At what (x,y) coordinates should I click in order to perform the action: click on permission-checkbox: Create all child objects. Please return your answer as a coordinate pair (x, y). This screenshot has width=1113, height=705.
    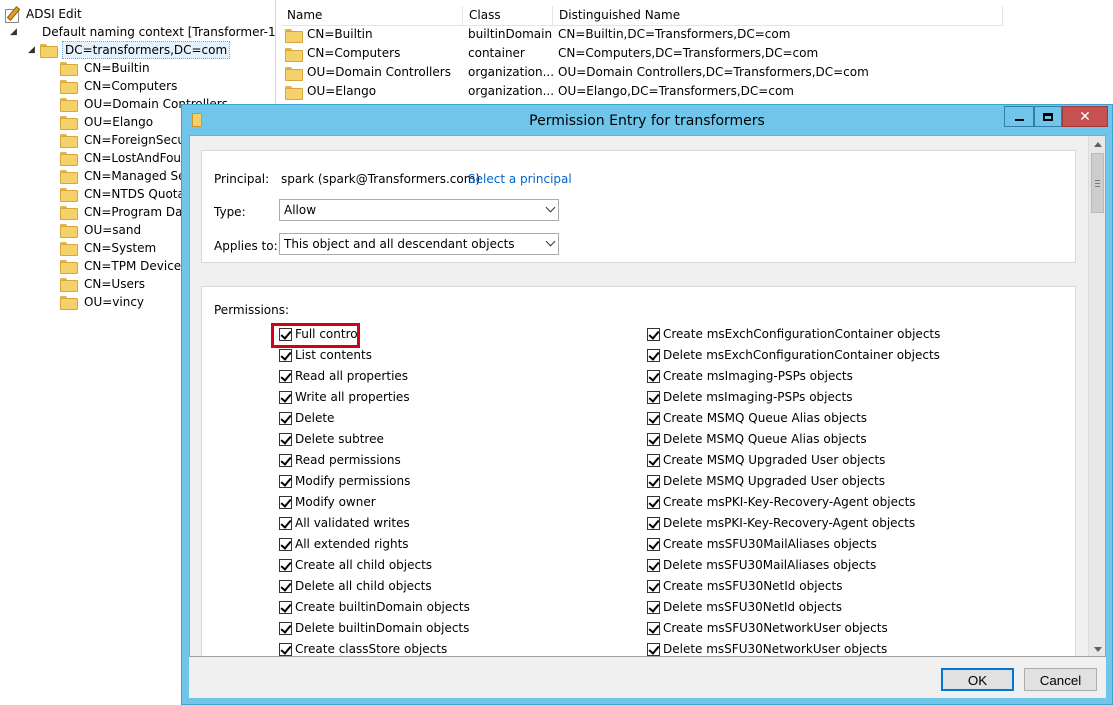
    Looking at the image, I should click on (355, 565).